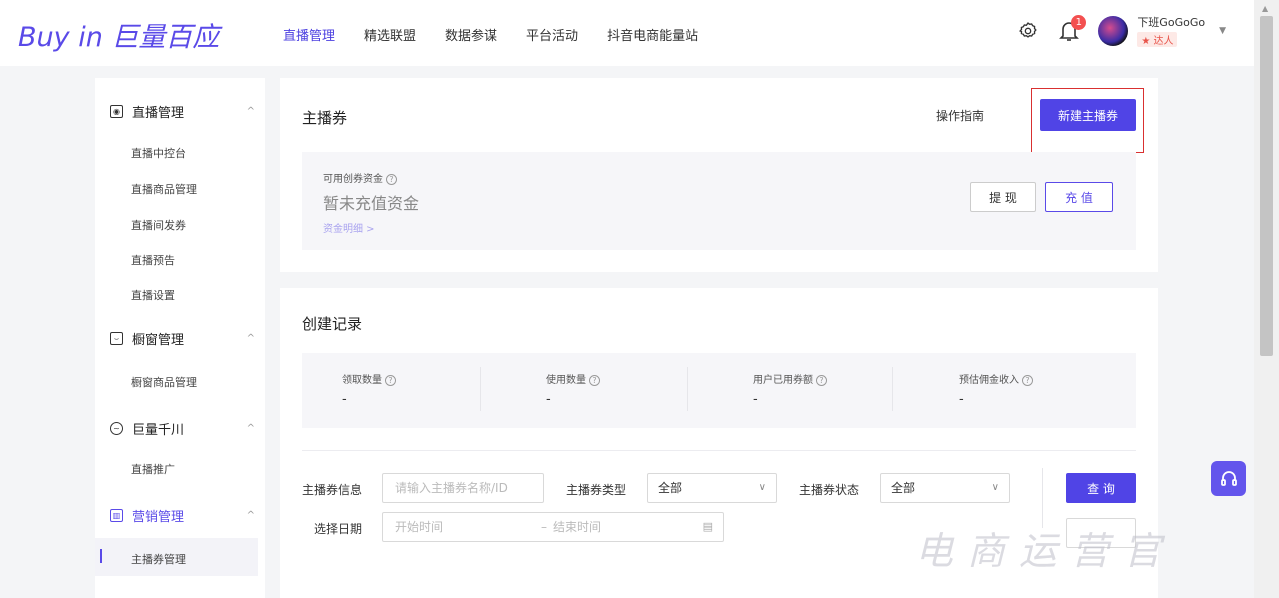  Describe the element at coordinates (719, 390) in the screenshot. I see `stats-panel: 领取数量? - 使用数量? - 用户已用券额? - 预估佣金收入? -` at that location.